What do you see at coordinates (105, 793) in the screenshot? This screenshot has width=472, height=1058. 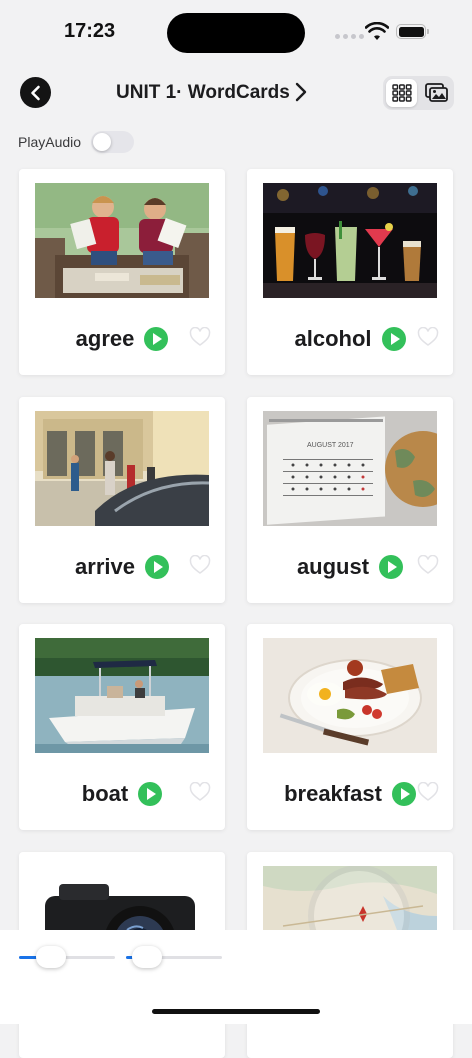 I see `word-label: boat` at bounding box center [105, 793].